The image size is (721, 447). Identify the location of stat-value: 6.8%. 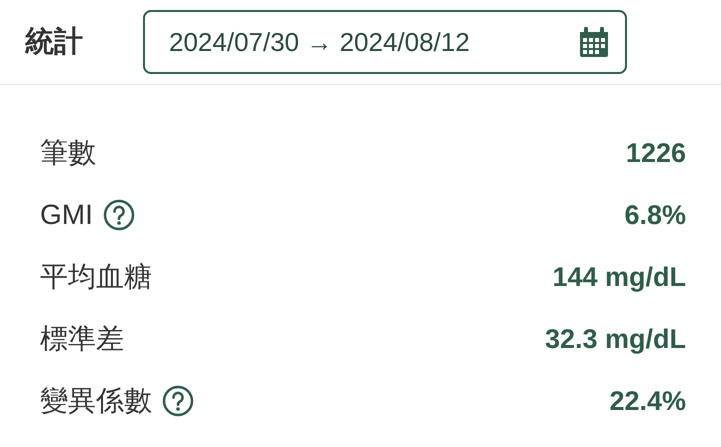
(655, 215).